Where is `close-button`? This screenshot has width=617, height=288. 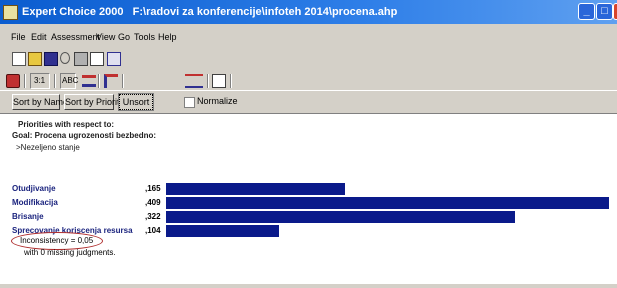
close-button is located at coordinates (615, 11).